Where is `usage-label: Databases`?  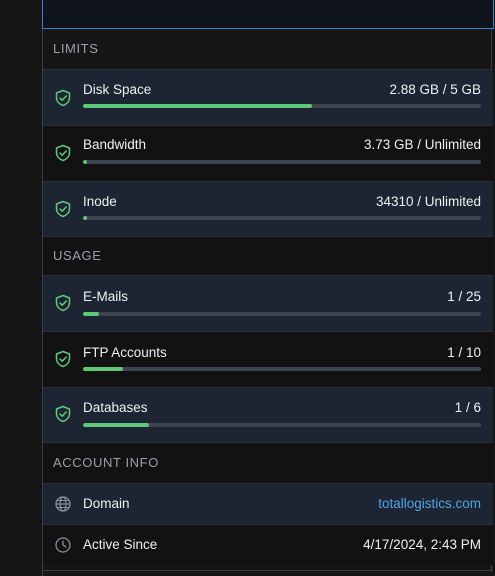 usage-label: Databases is located at coordinates (115, 407).